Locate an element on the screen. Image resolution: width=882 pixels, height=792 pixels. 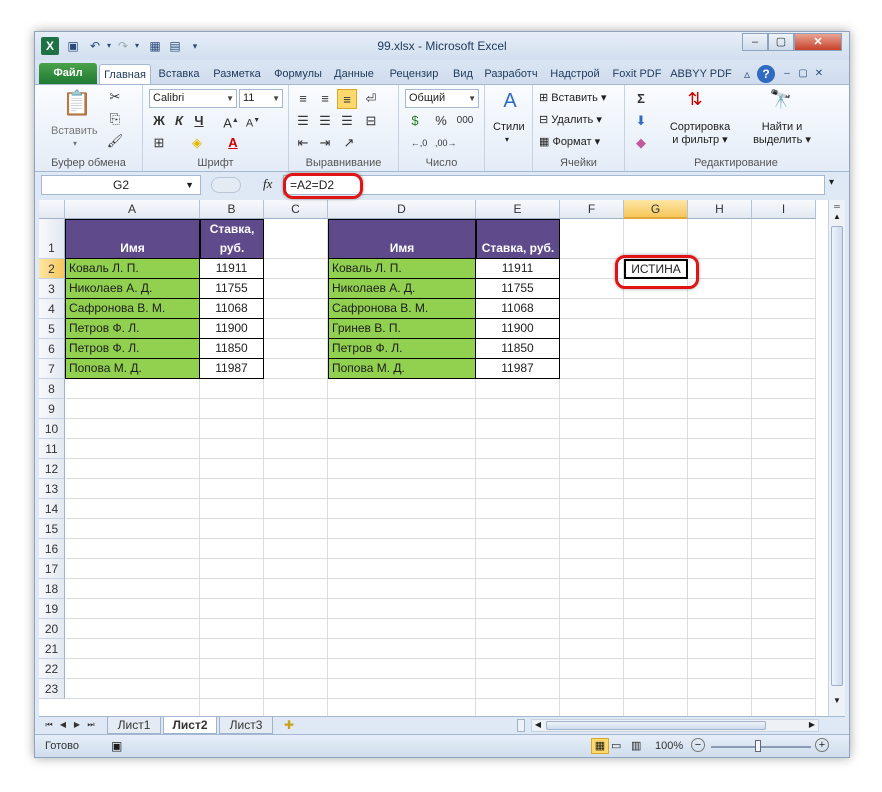
table1-name-cell: Попова М. Д. is located at coordinates (132, 369).